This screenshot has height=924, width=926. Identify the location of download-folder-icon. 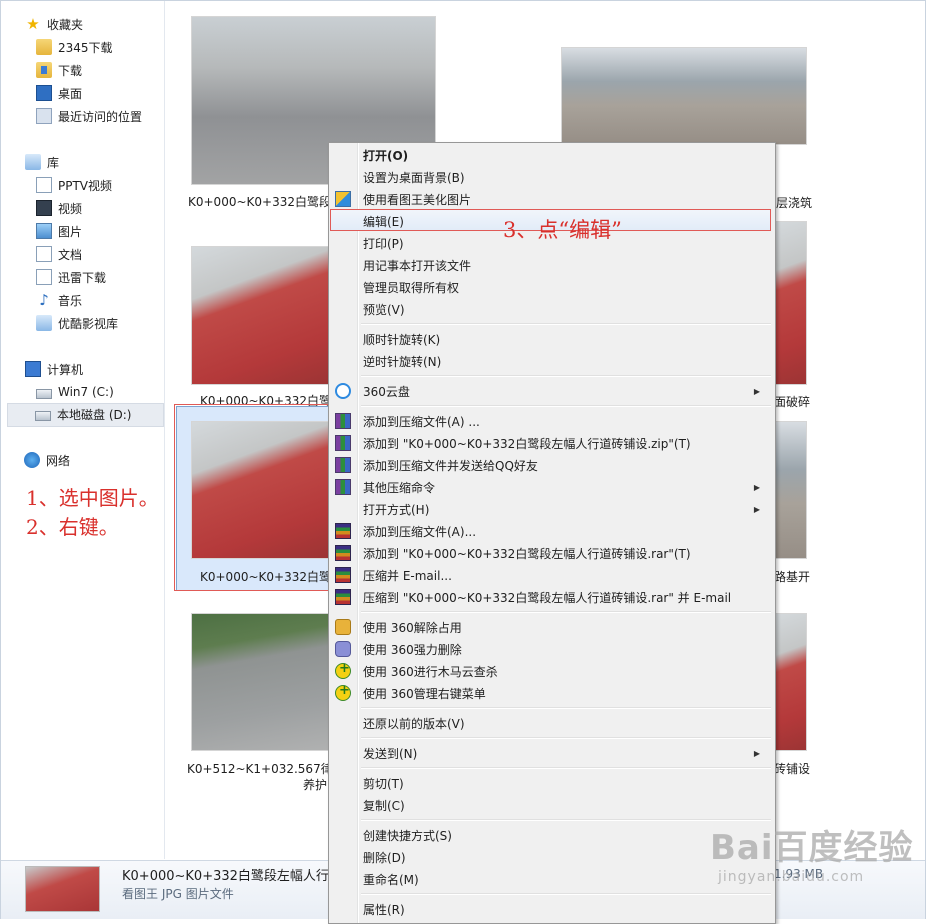
(44, 70).